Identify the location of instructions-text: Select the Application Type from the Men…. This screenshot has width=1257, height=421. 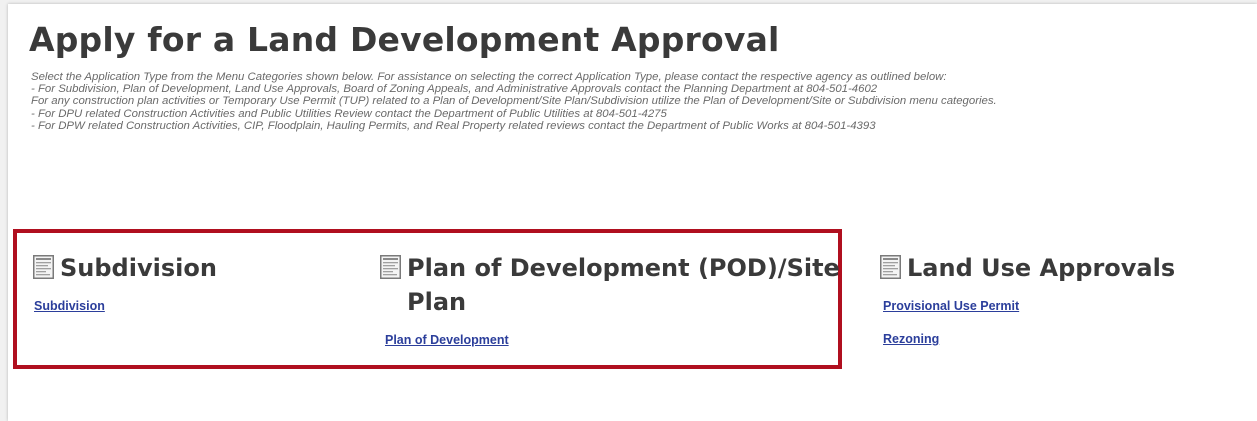
(546, 101).